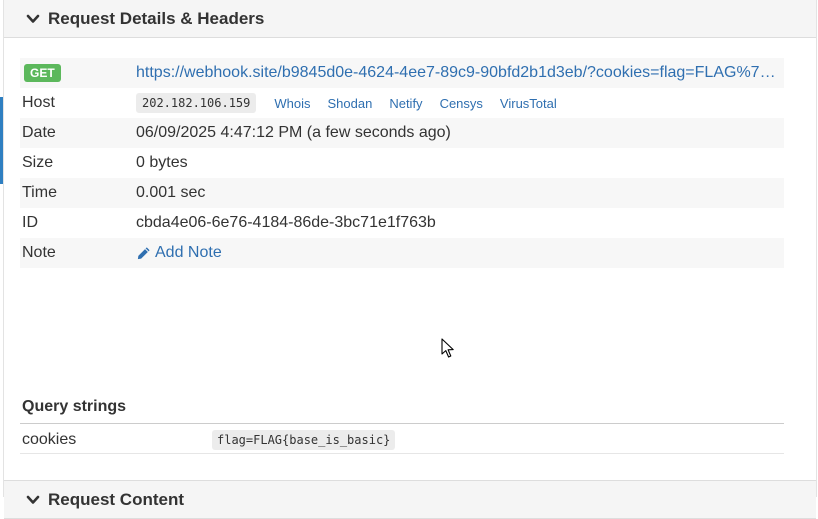  Describe the element at coordinates (402, 453) in the screenshot. I see `query-strings-bottom-divider` at that location.